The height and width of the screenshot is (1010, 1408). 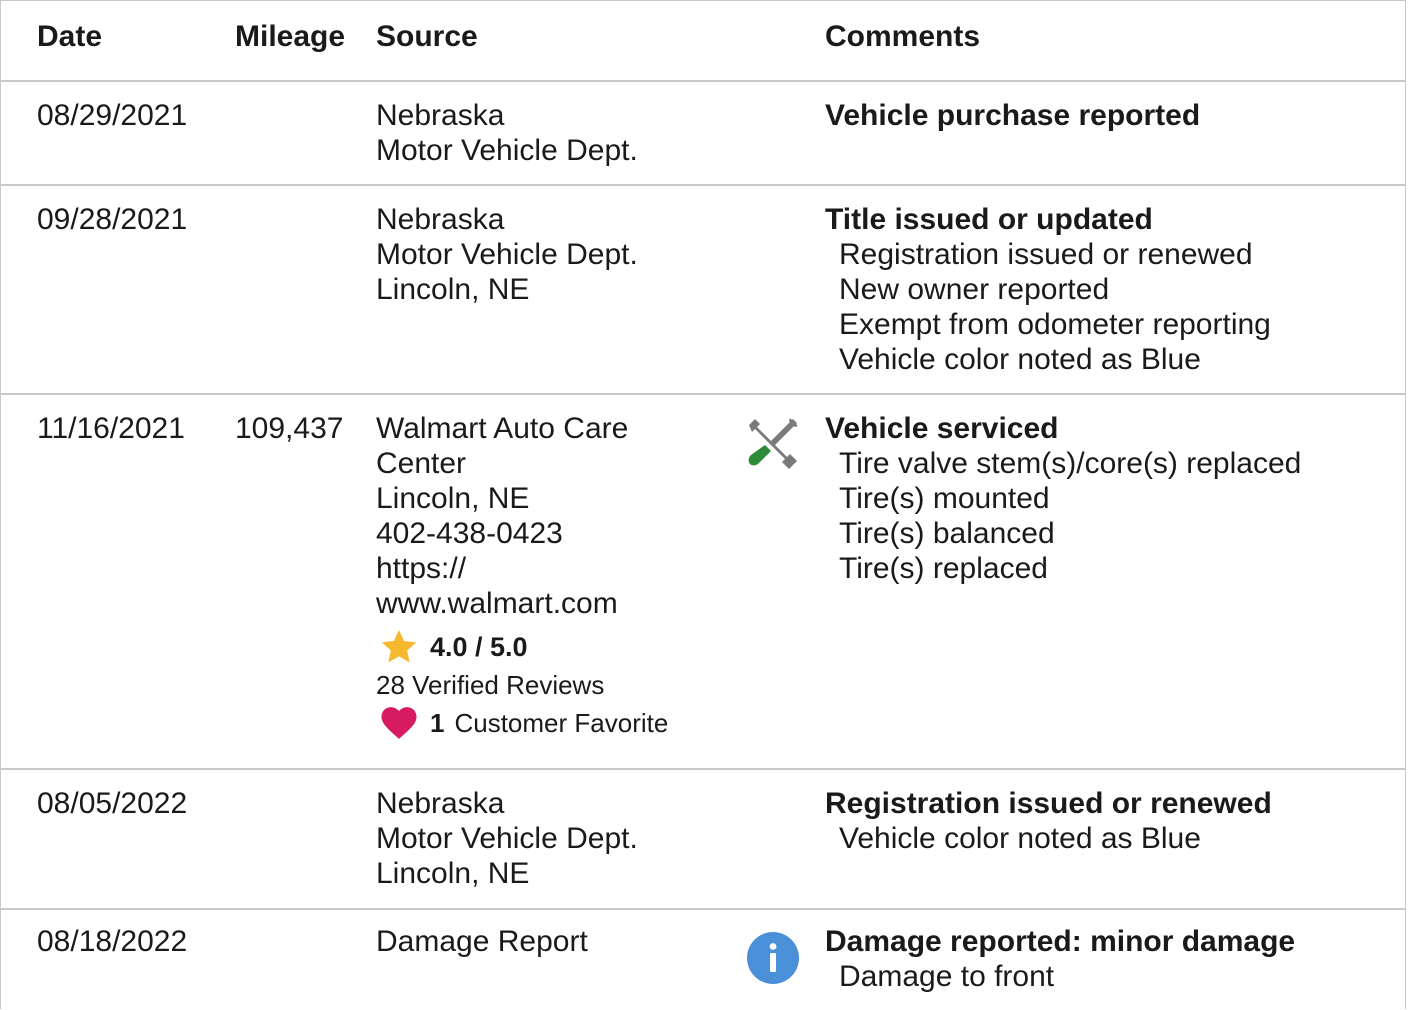 What do you see at coordinates (1060, 941) in the screenshot?
I see `comment-title: Damage reported: minor damage` at bounding box center [1060, 941].